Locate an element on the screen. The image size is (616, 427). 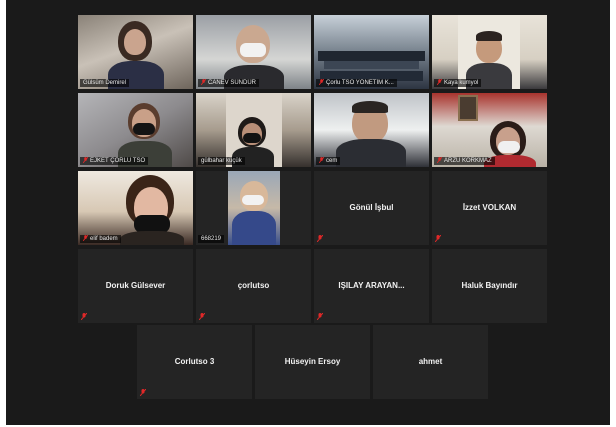
participant-name: Corlutso 3 is located at coordinates (194, 361).